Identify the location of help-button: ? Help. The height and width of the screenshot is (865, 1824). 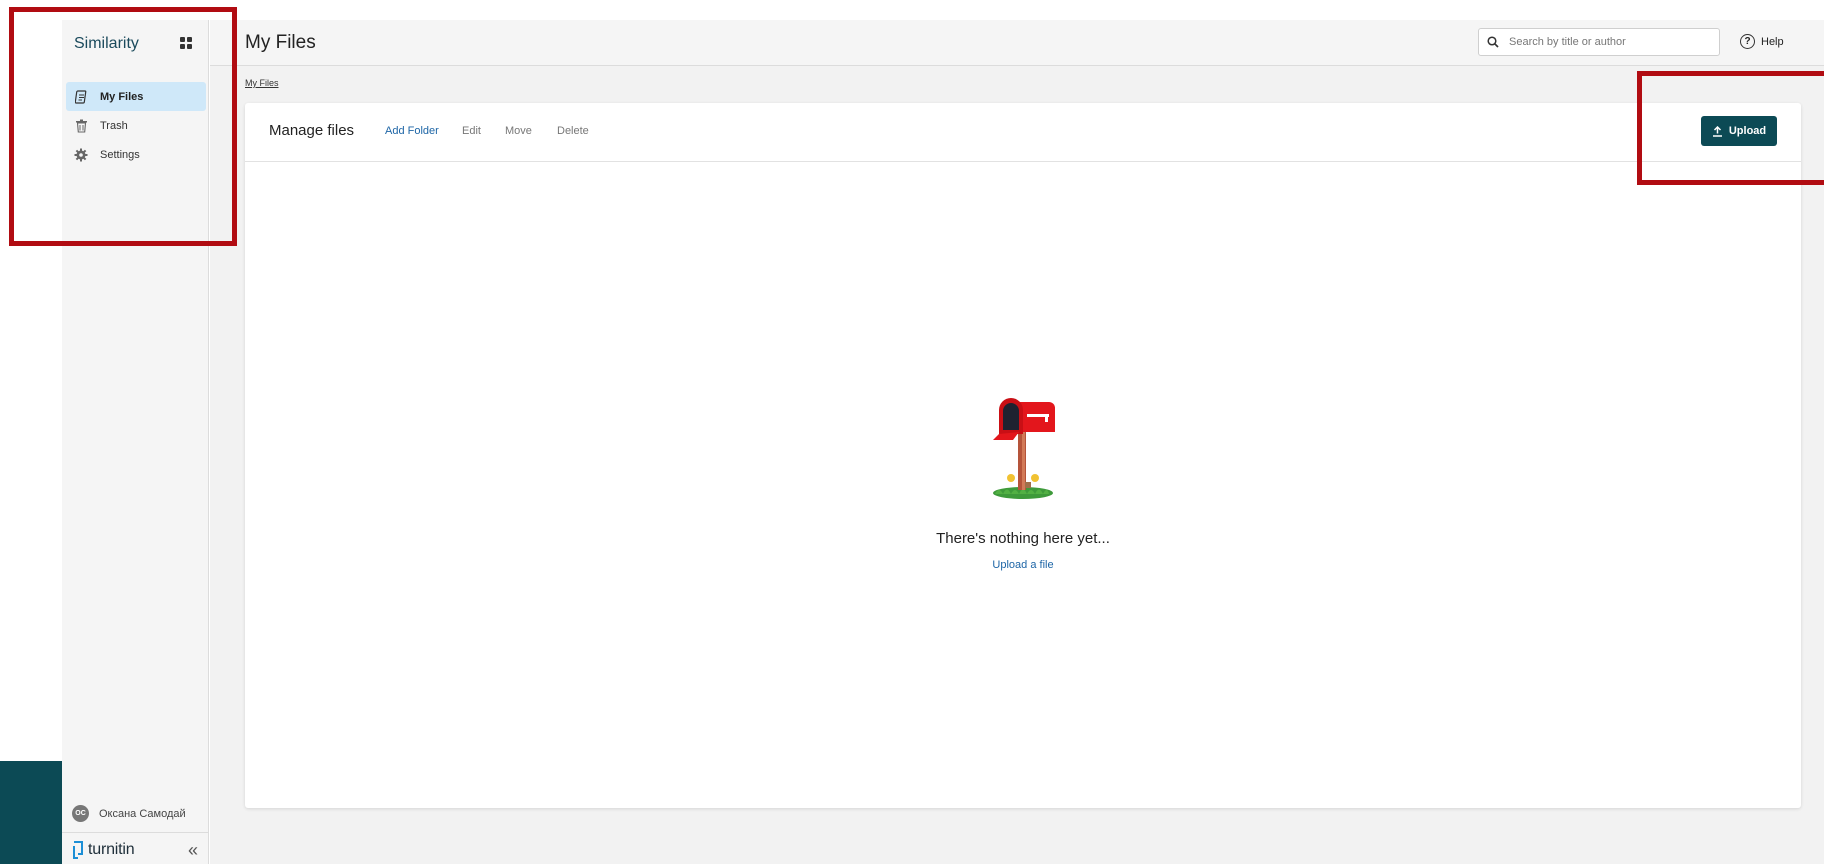
(1762, 41).